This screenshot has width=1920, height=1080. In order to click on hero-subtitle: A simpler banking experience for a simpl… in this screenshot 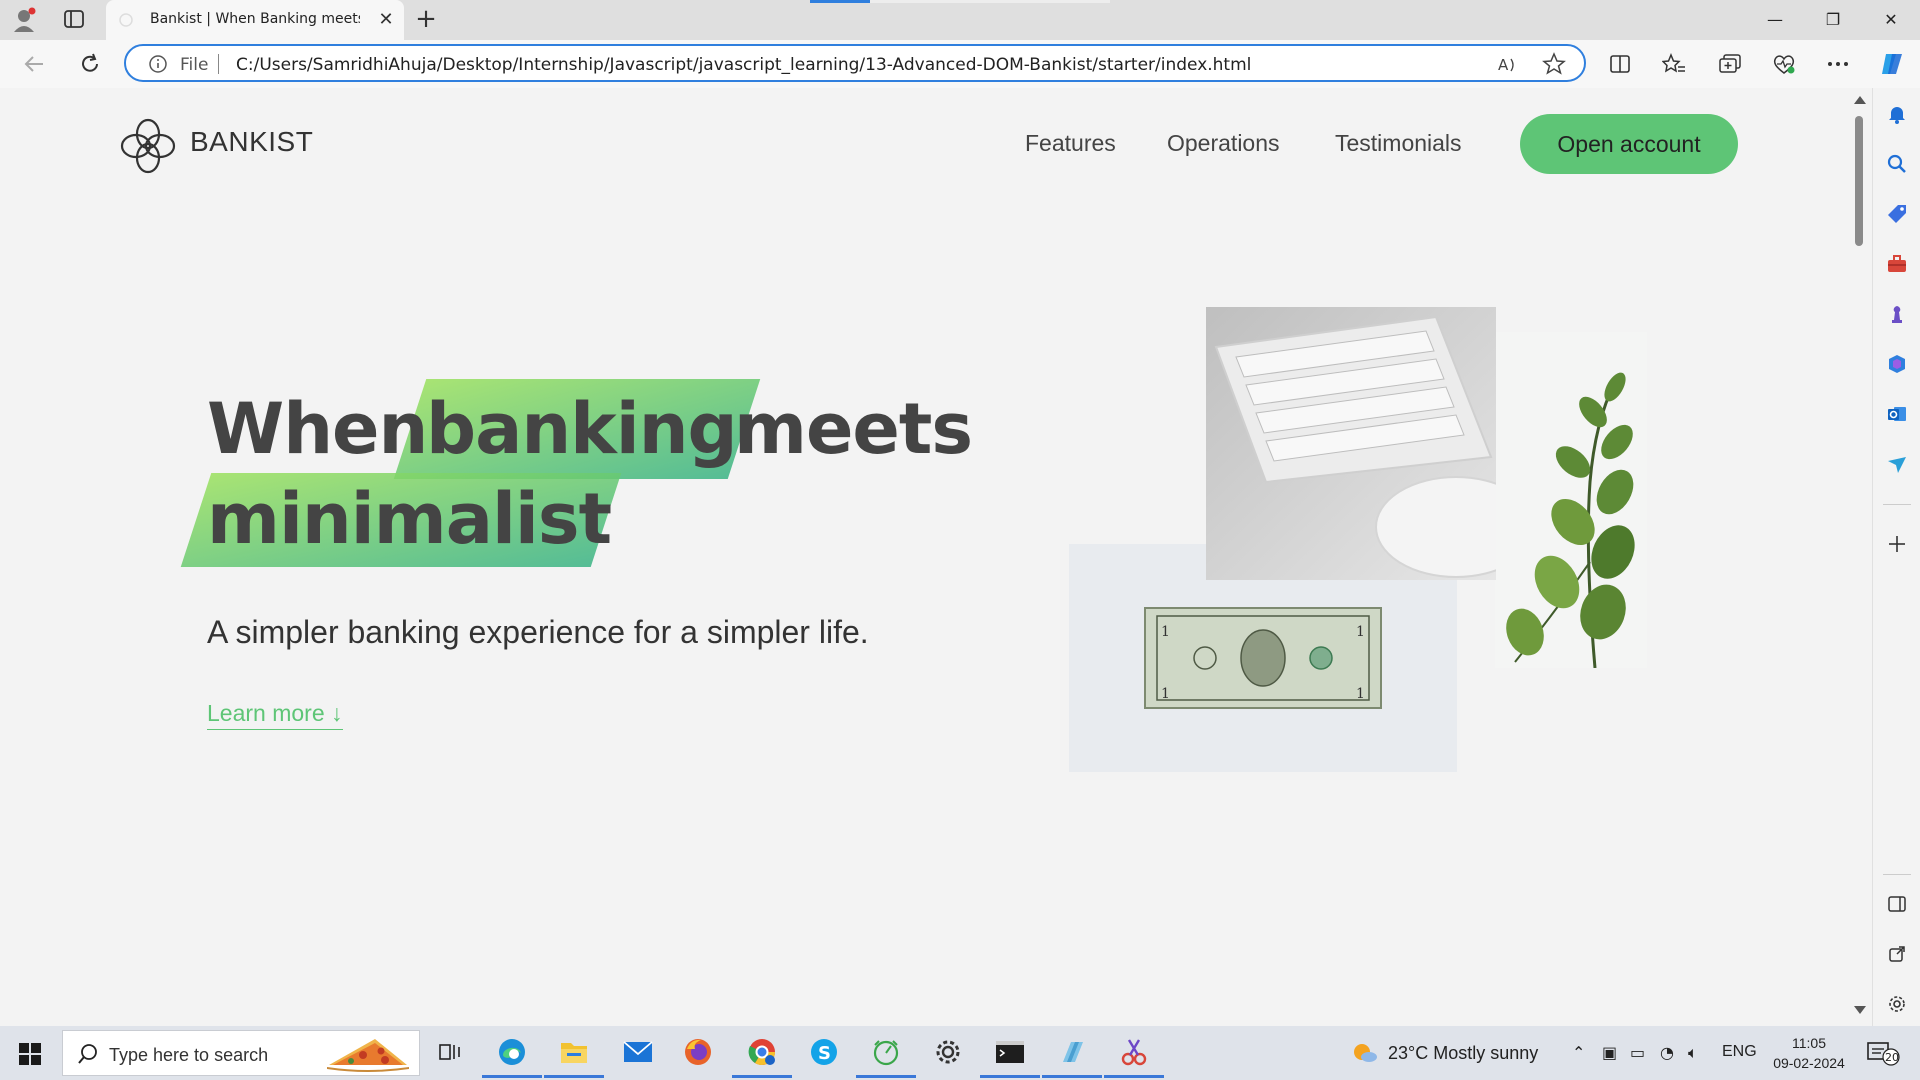, I will do `click(538, 632)`.